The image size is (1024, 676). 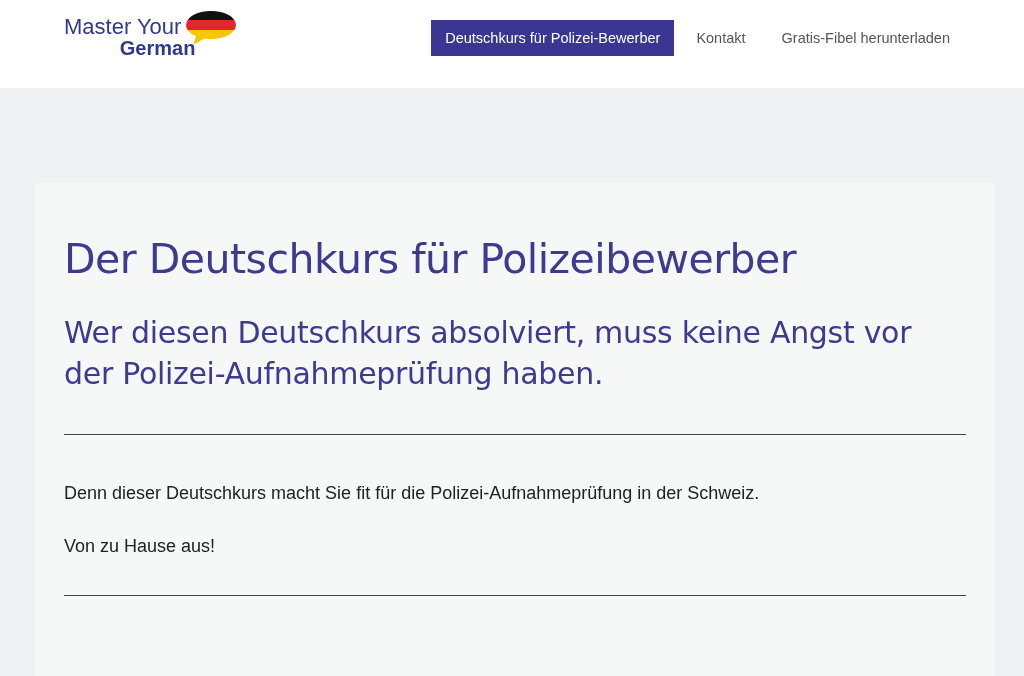 What do you see at coordinates (412, 493) in the screenshot?
I see `paragraph: Denn dieser Deutschkurs macht Sie fit für die Polizei-Aufnahmeprüfung in der Schweiz.` at bounding box center [412, 493].